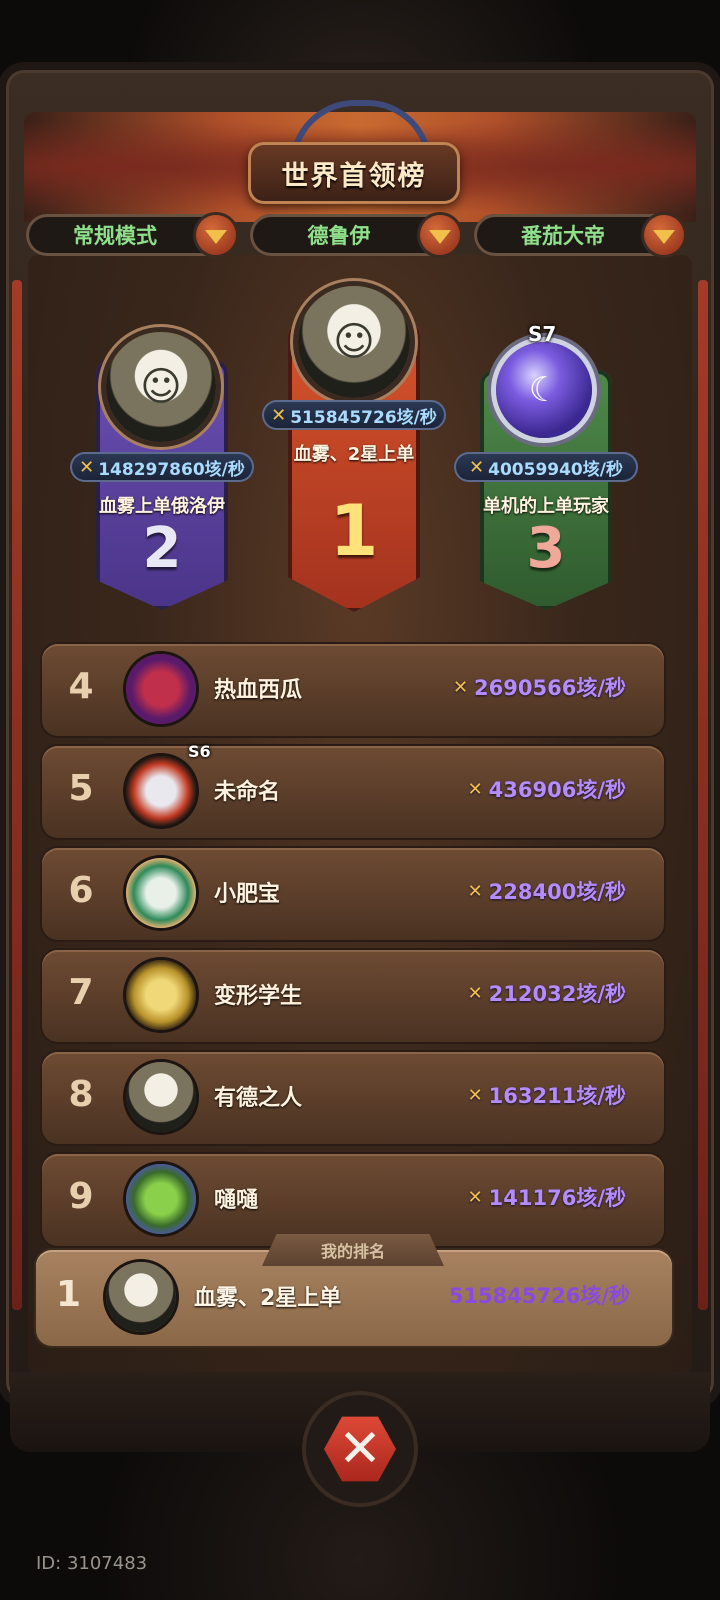 This screenshot has height=1600, width=720. Describe the element at coordinates (539, 1296) in the screenshot. I see `my-score: 515845726垓/秒` at that location.